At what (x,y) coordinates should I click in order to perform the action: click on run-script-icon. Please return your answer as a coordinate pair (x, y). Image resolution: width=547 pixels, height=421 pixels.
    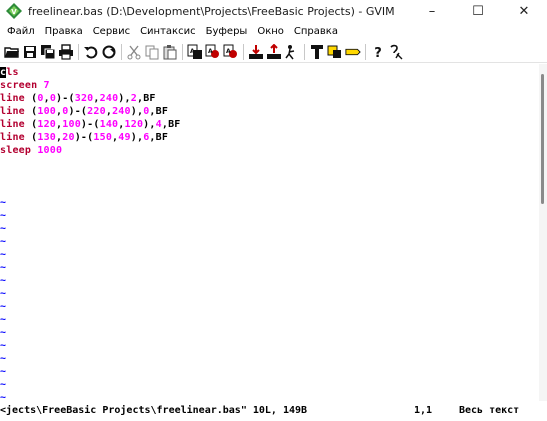
    Looking at the image, I should click on (292, 52).